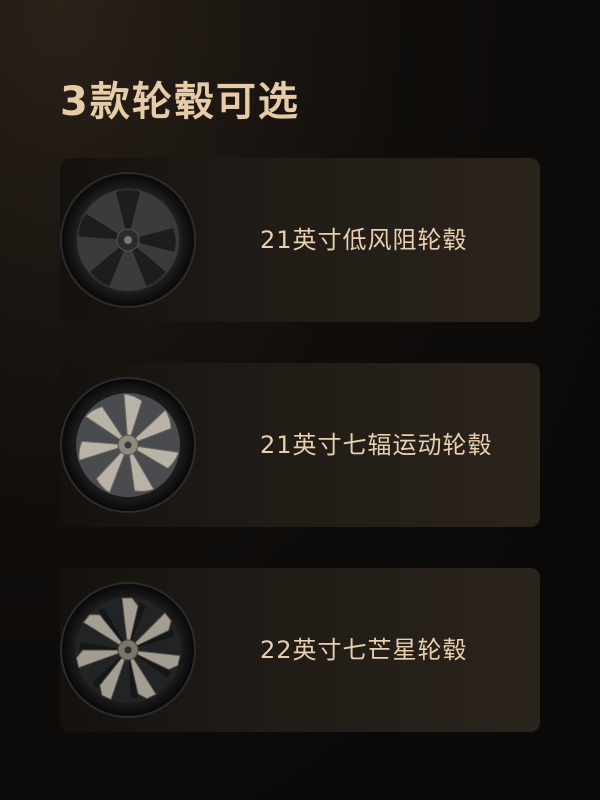  I want to click on seven-star-wheel-icon, so click(128, 650).